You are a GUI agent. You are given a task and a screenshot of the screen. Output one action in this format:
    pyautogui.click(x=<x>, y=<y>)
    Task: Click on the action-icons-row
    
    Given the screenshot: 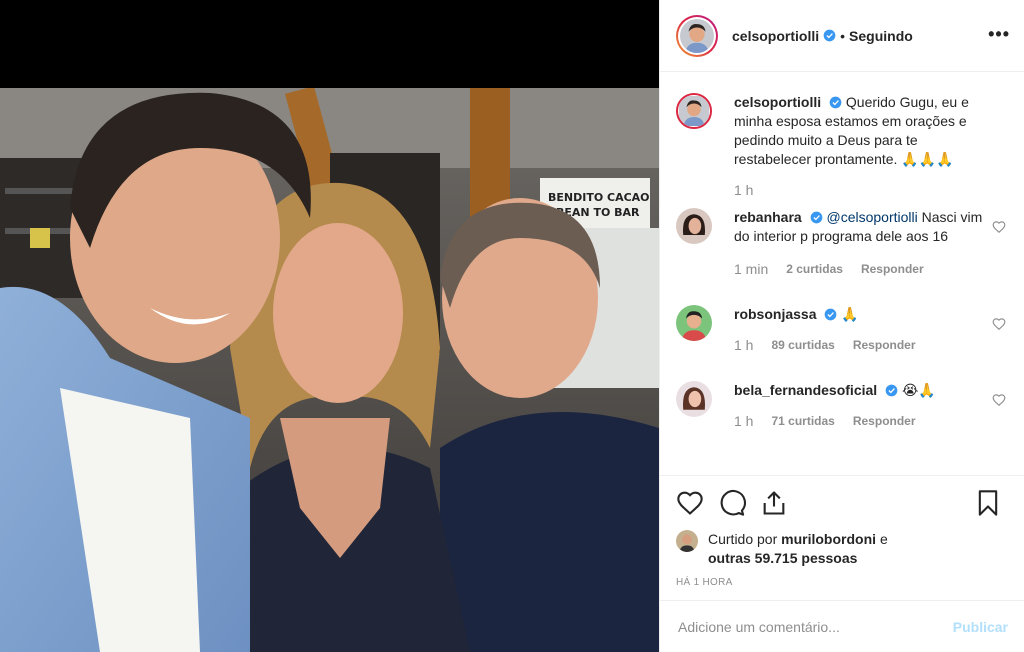 What is the action you would take?
    pyautogui.click(x=842, y=503)
    